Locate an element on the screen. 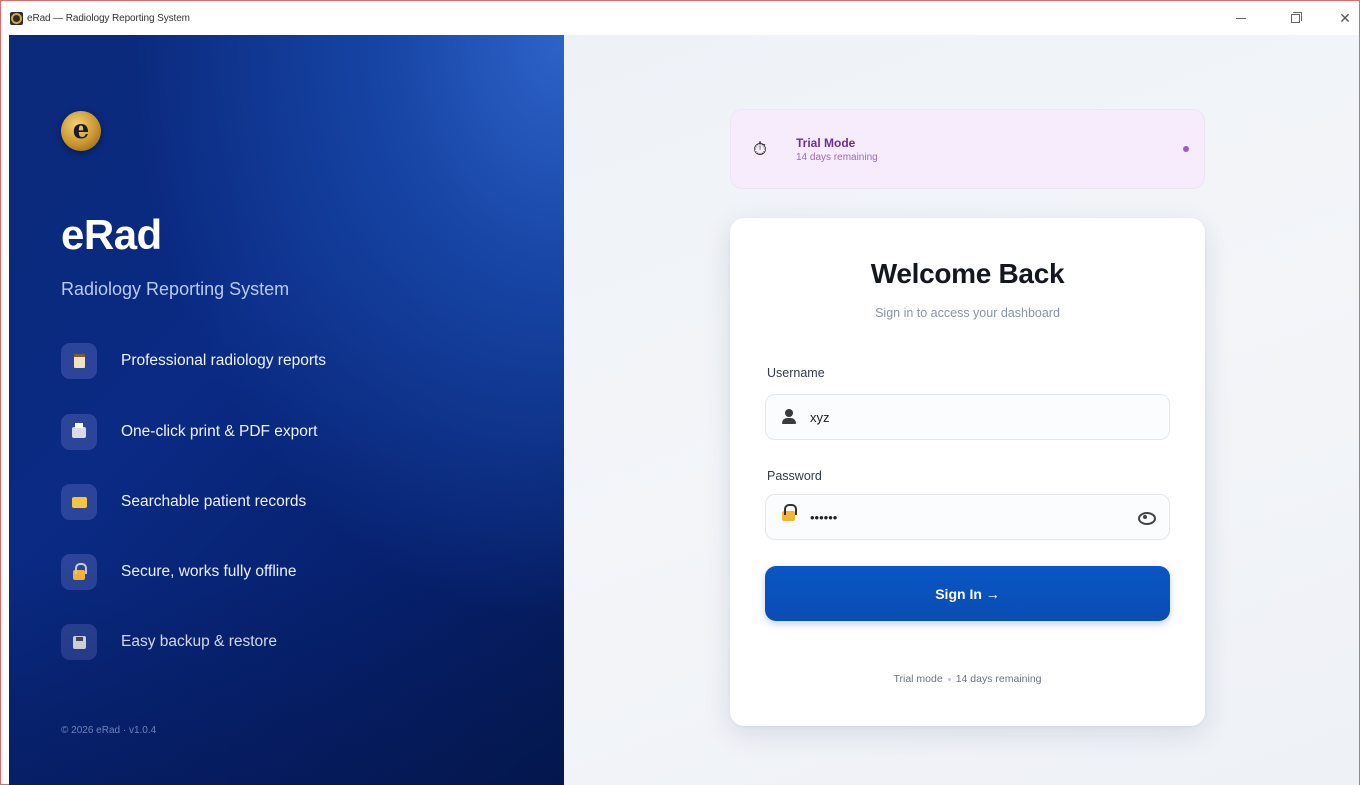 The height and width of the screenshot is (785, 1360). erad-logo-icon: e is located at coordinates (81, 131).